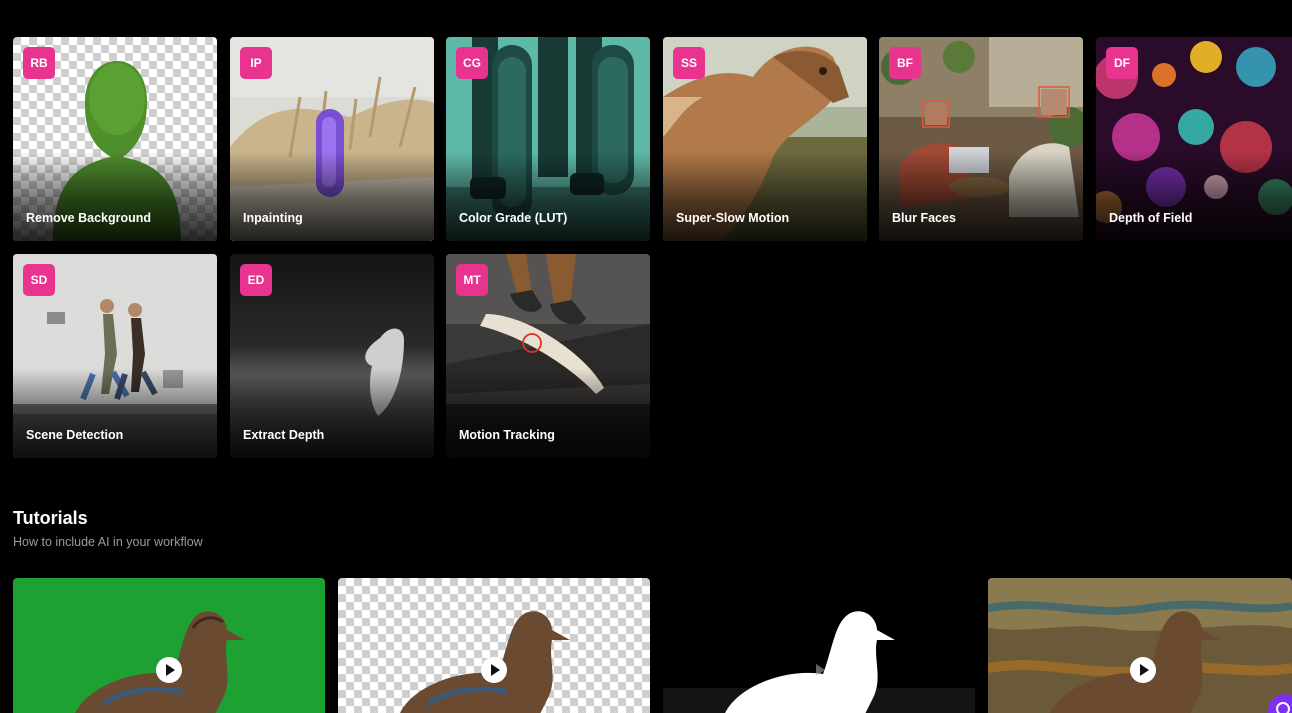  Describe the element at coordinates (273, 218) in the screenshot. I see `tool-label: Inpainting` at that location.